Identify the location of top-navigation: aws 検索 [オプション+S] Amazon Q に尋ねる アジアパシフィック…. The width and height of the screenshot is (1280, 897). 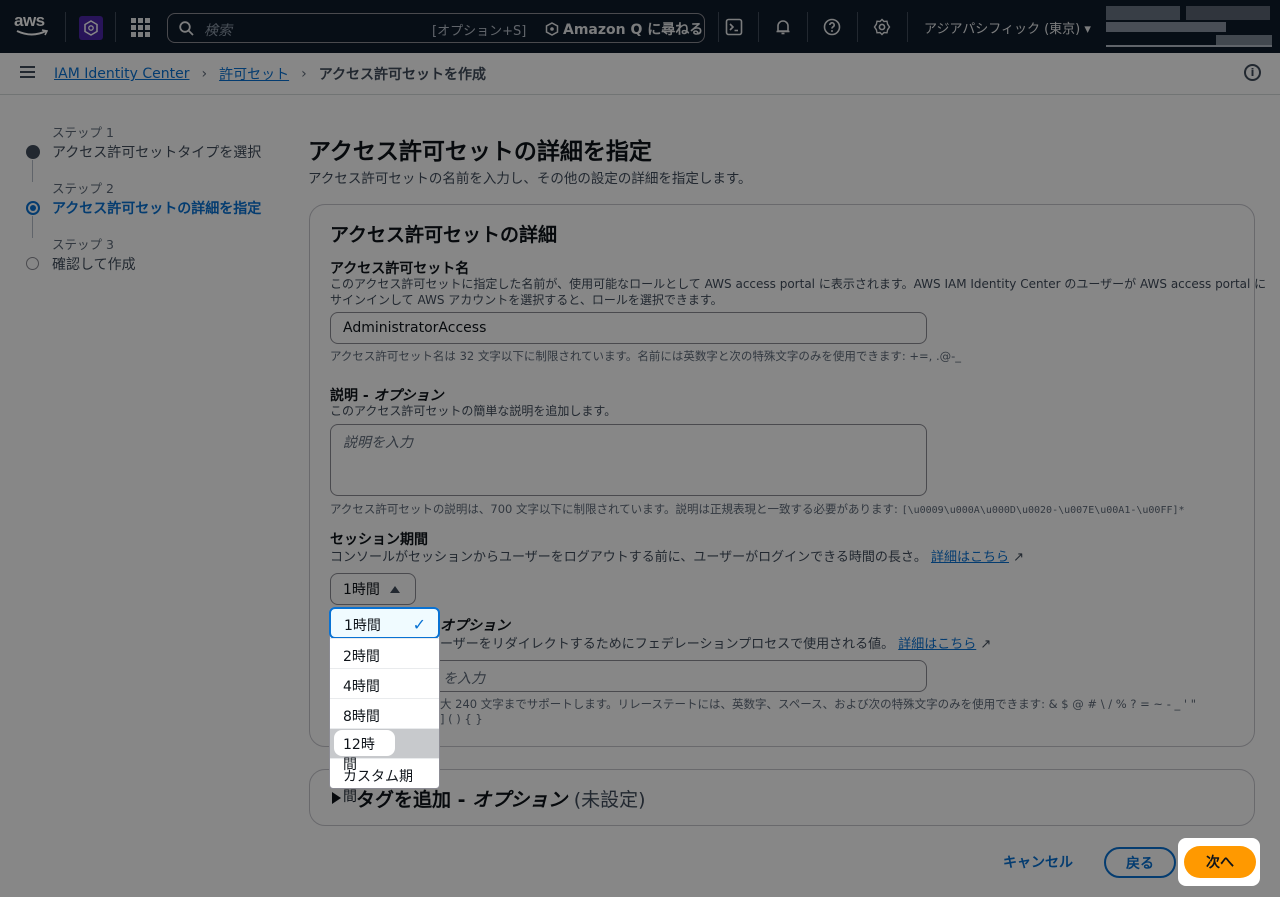
(640, 26).